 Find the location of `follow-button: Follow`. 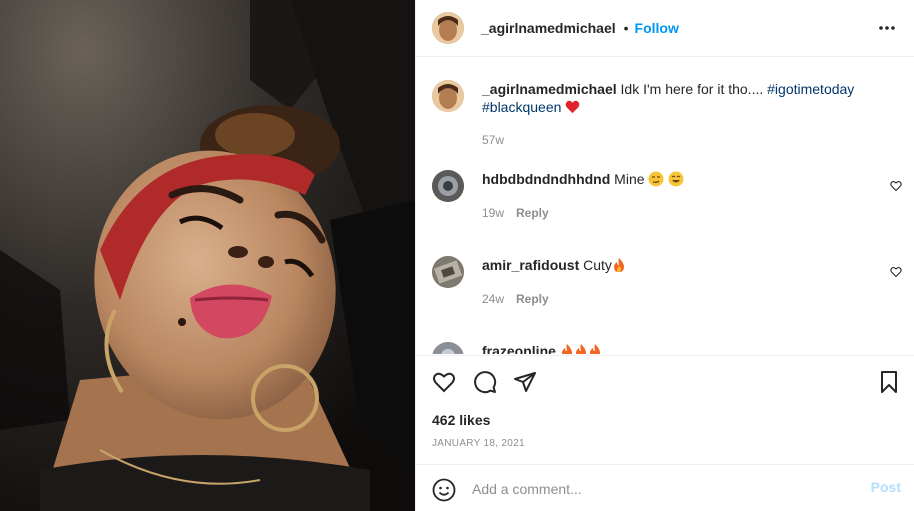

follow-button: Follow is located at coordinates (657, 28).